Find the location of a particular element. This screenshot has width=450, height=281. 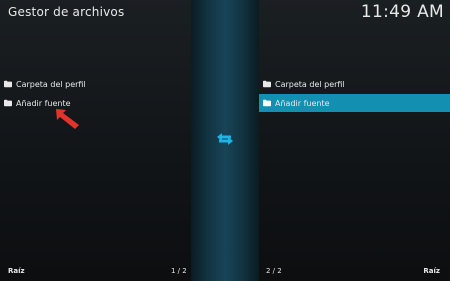

list-item-anadir-fuente-right: Añadir fuente is located at coordinates (354, 103).